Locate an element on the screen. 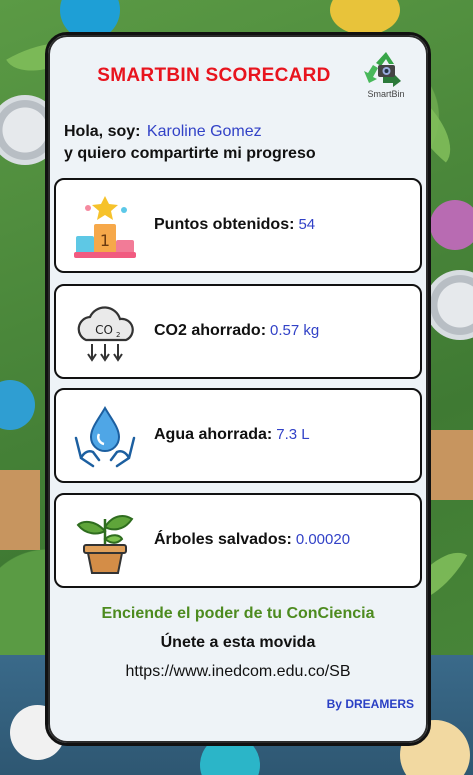 The image size is (473, 775). podium-icon: 1 is located at coordinates (105, 227).